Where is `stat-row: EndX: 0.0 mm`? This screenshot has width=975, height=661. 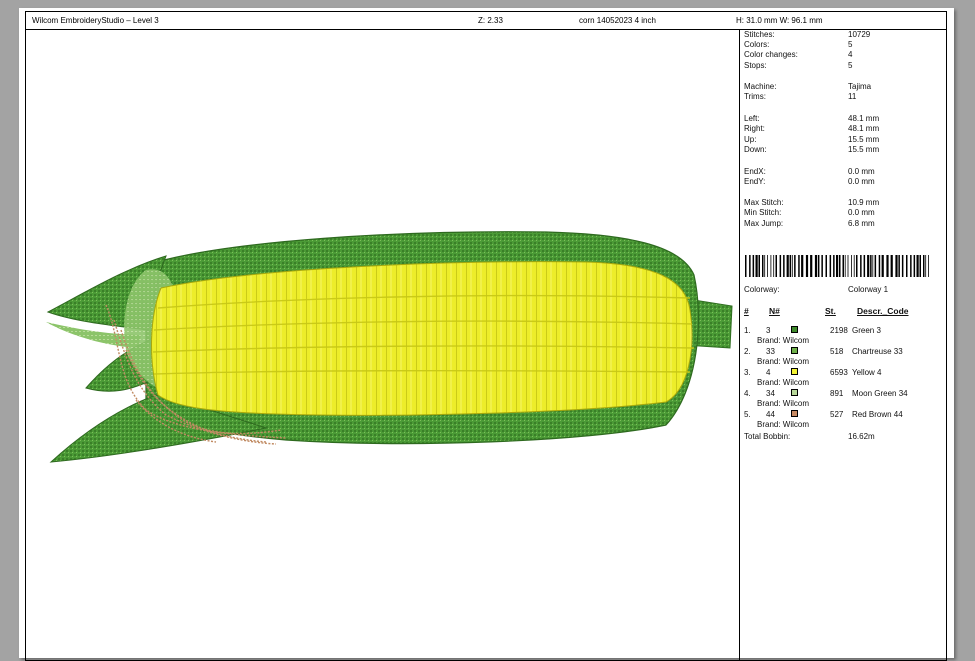
stat-row: EndX: 0.0 mm is located at coordinates (809, 171).